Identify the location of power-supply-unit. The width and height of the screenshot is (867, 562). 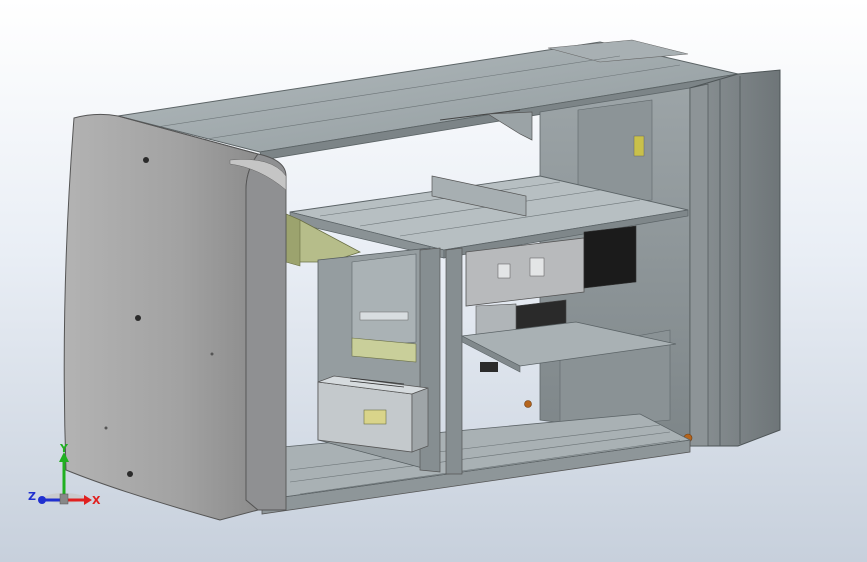
(373, 414).